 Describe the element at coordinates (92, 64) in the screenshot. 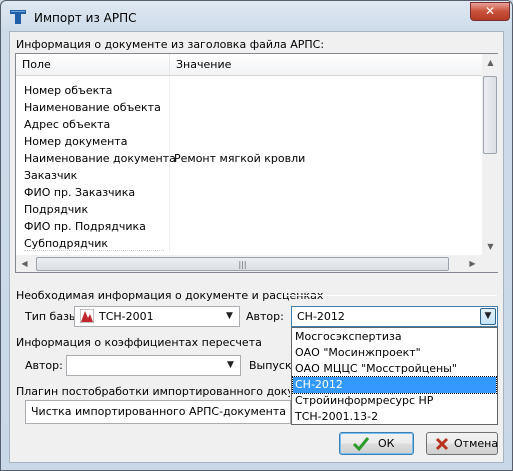

I see `column-header-field: Поле` at that location.